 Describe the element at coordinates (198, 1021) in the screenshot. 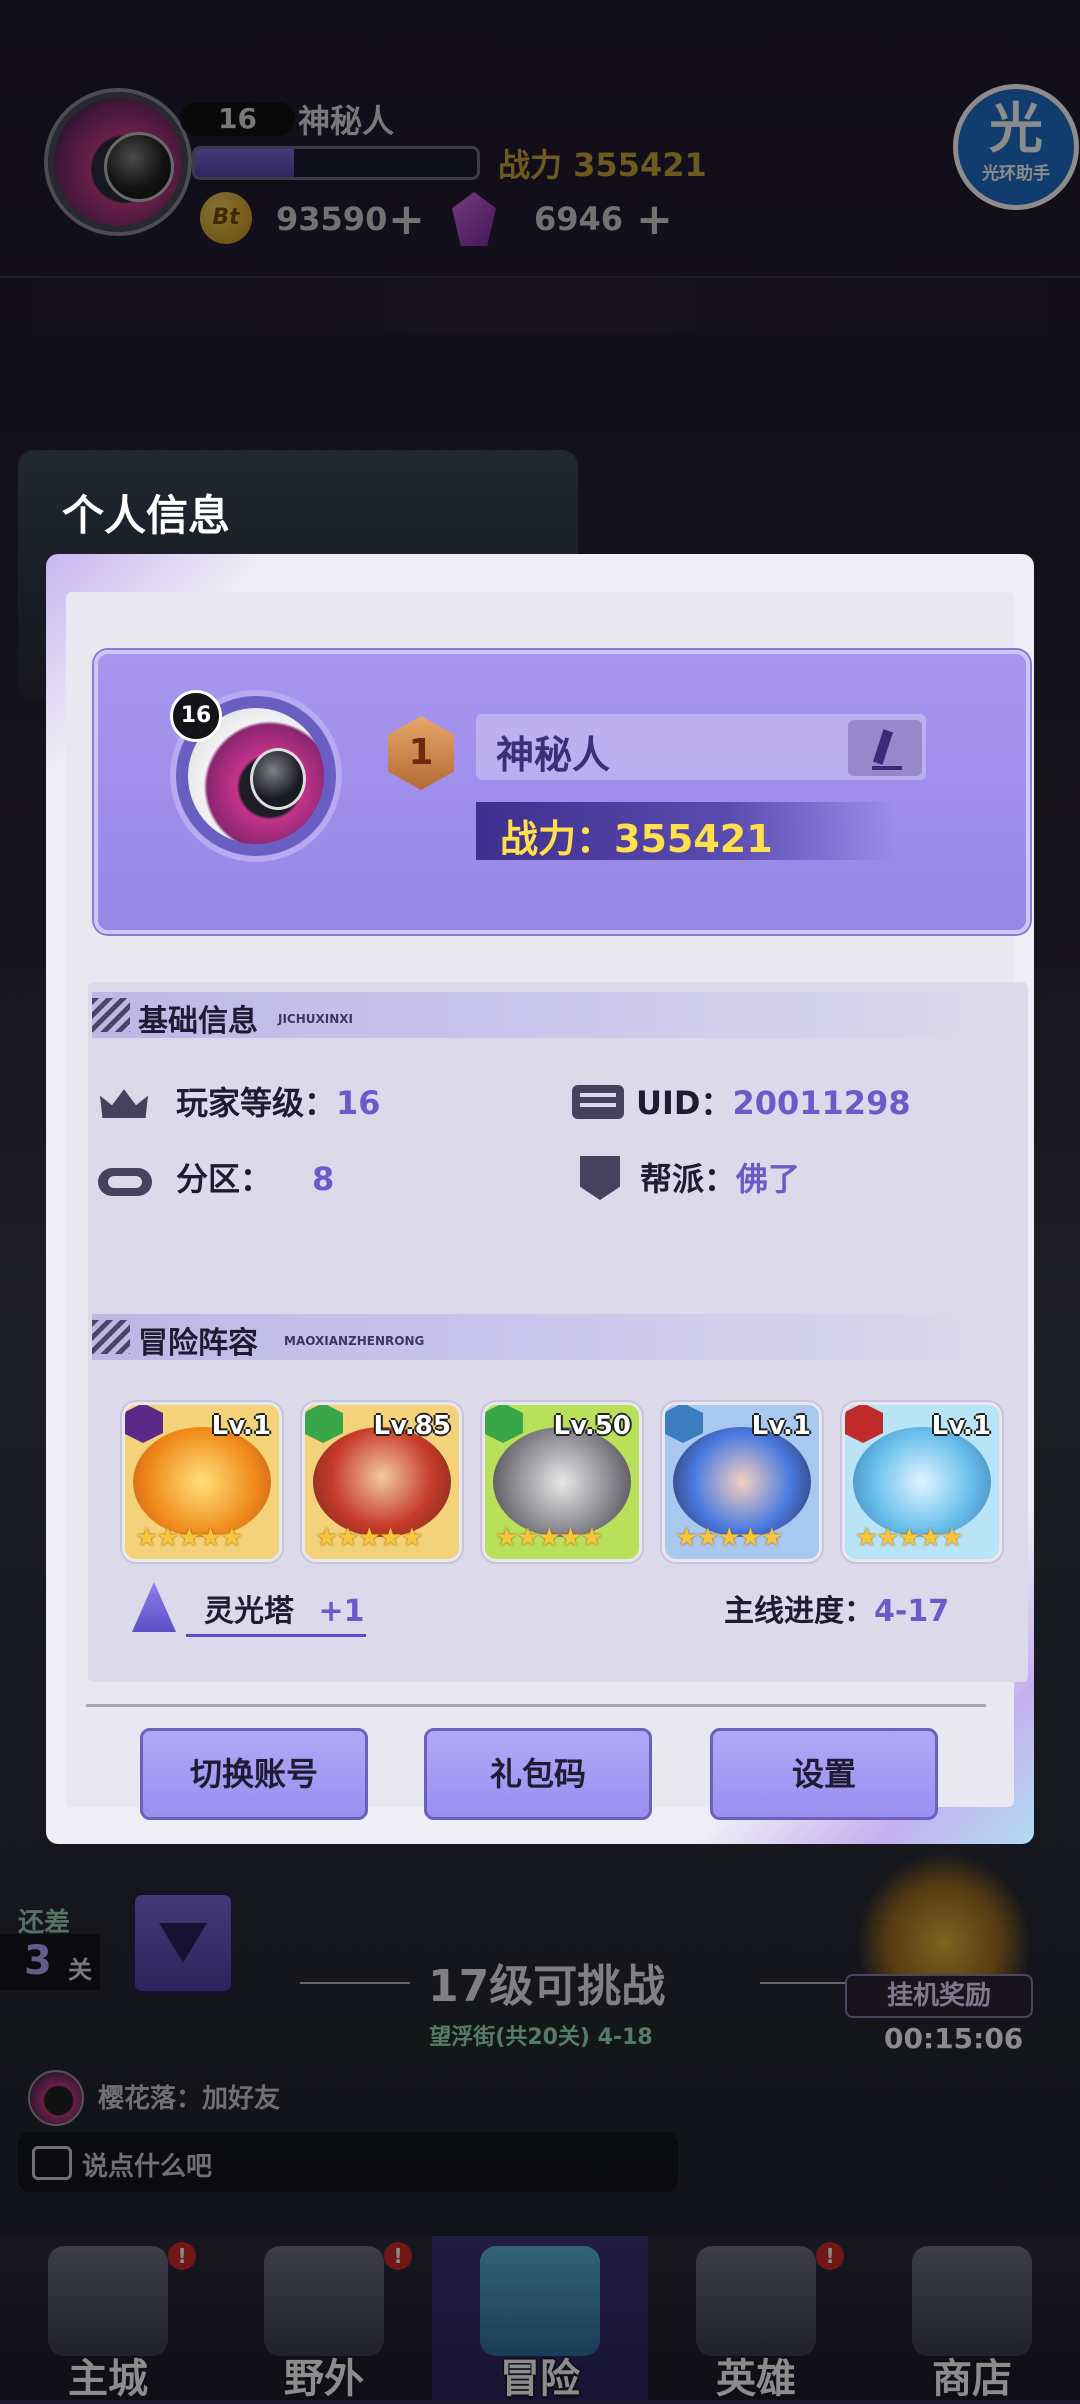

I see `basic-info-title: 基础信息` at that location.